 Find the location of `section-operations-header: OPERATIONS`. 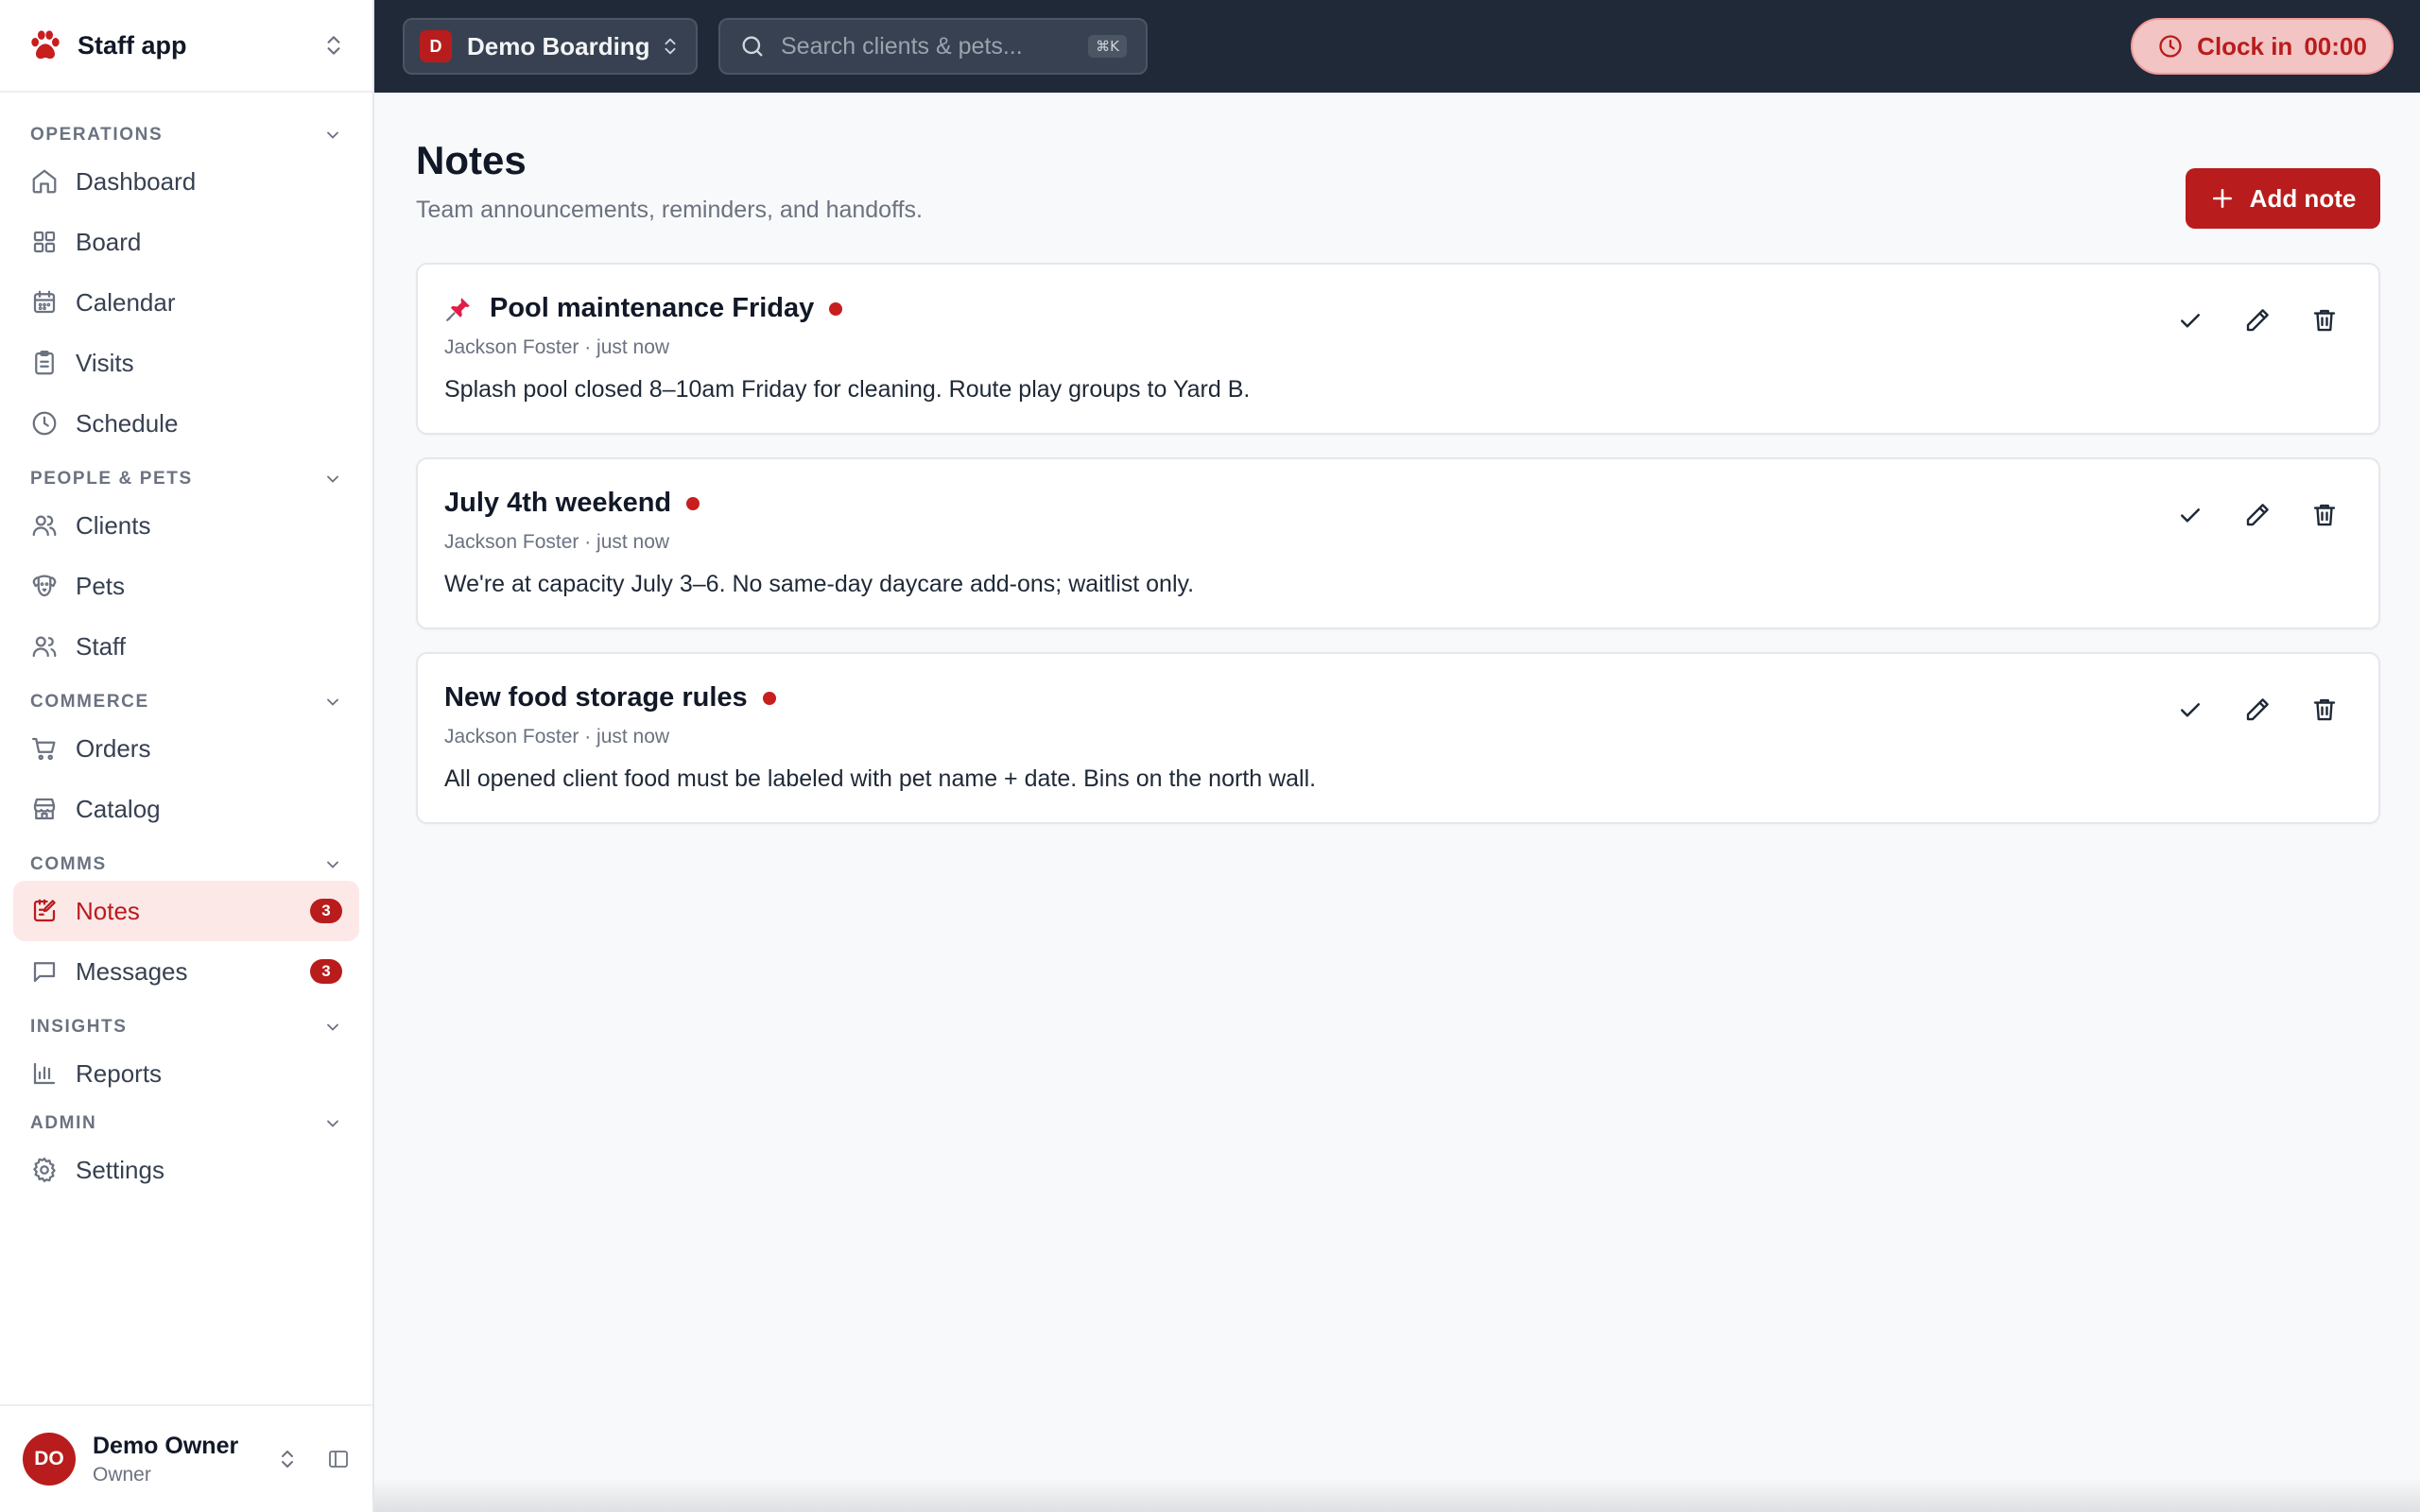

section-operations-header: OPERATIONS is located at coordinates (186, 135).